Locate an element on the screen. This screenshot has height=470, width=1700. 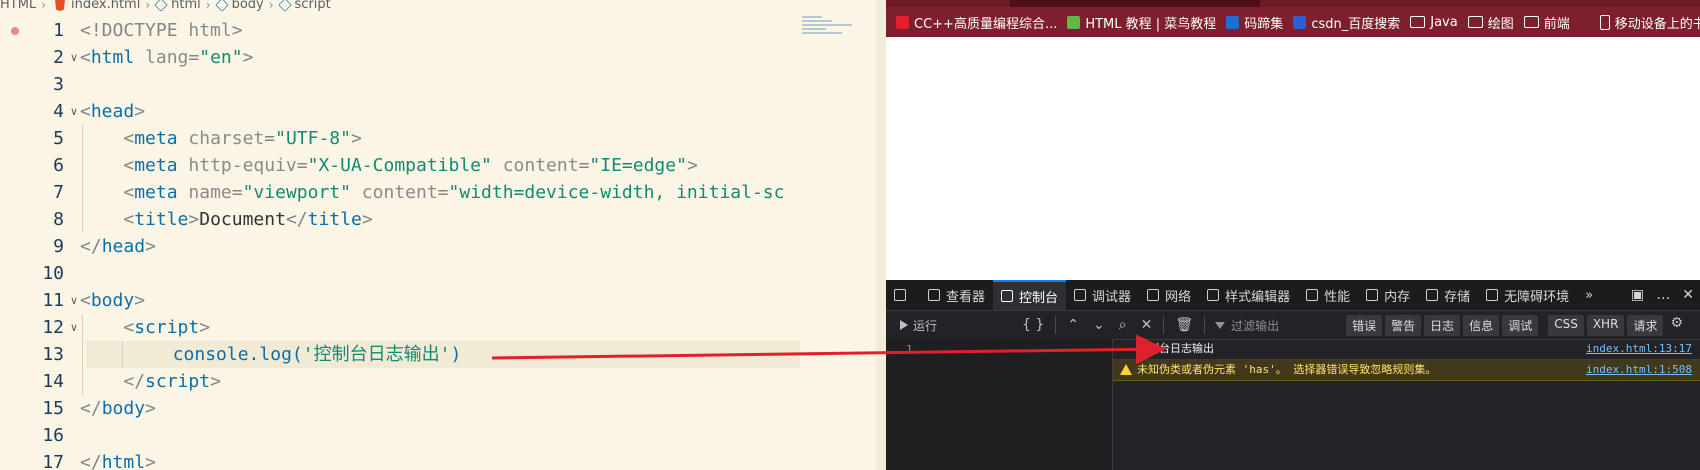
chevron-right-icon: › is located at coordinates (208, 6).